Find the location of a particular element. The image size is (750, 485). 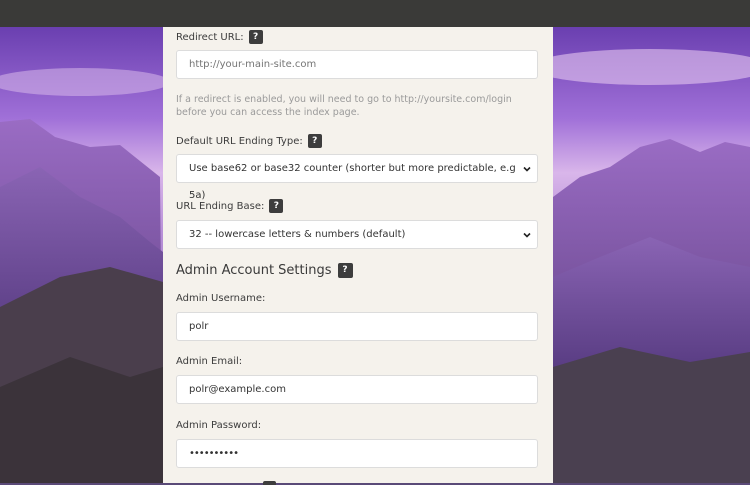

help-icon is located at coordinates (269, 483).